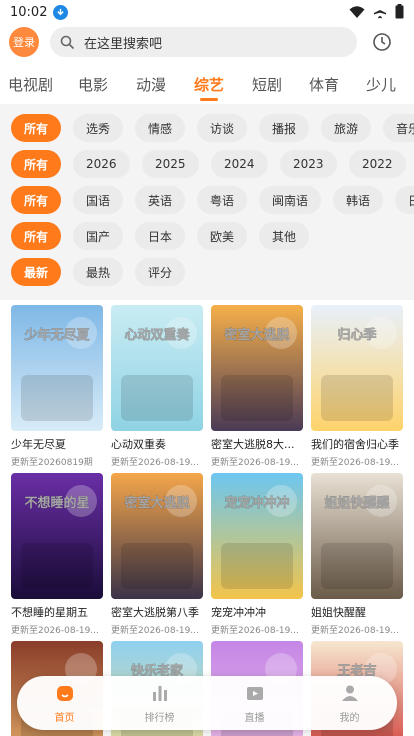 This screenshot has width=414, height=736. What do you see at coordinates (160, 236) in the screenshot?
I see `filter-chip: 日本` at bounding box center [160, 236].